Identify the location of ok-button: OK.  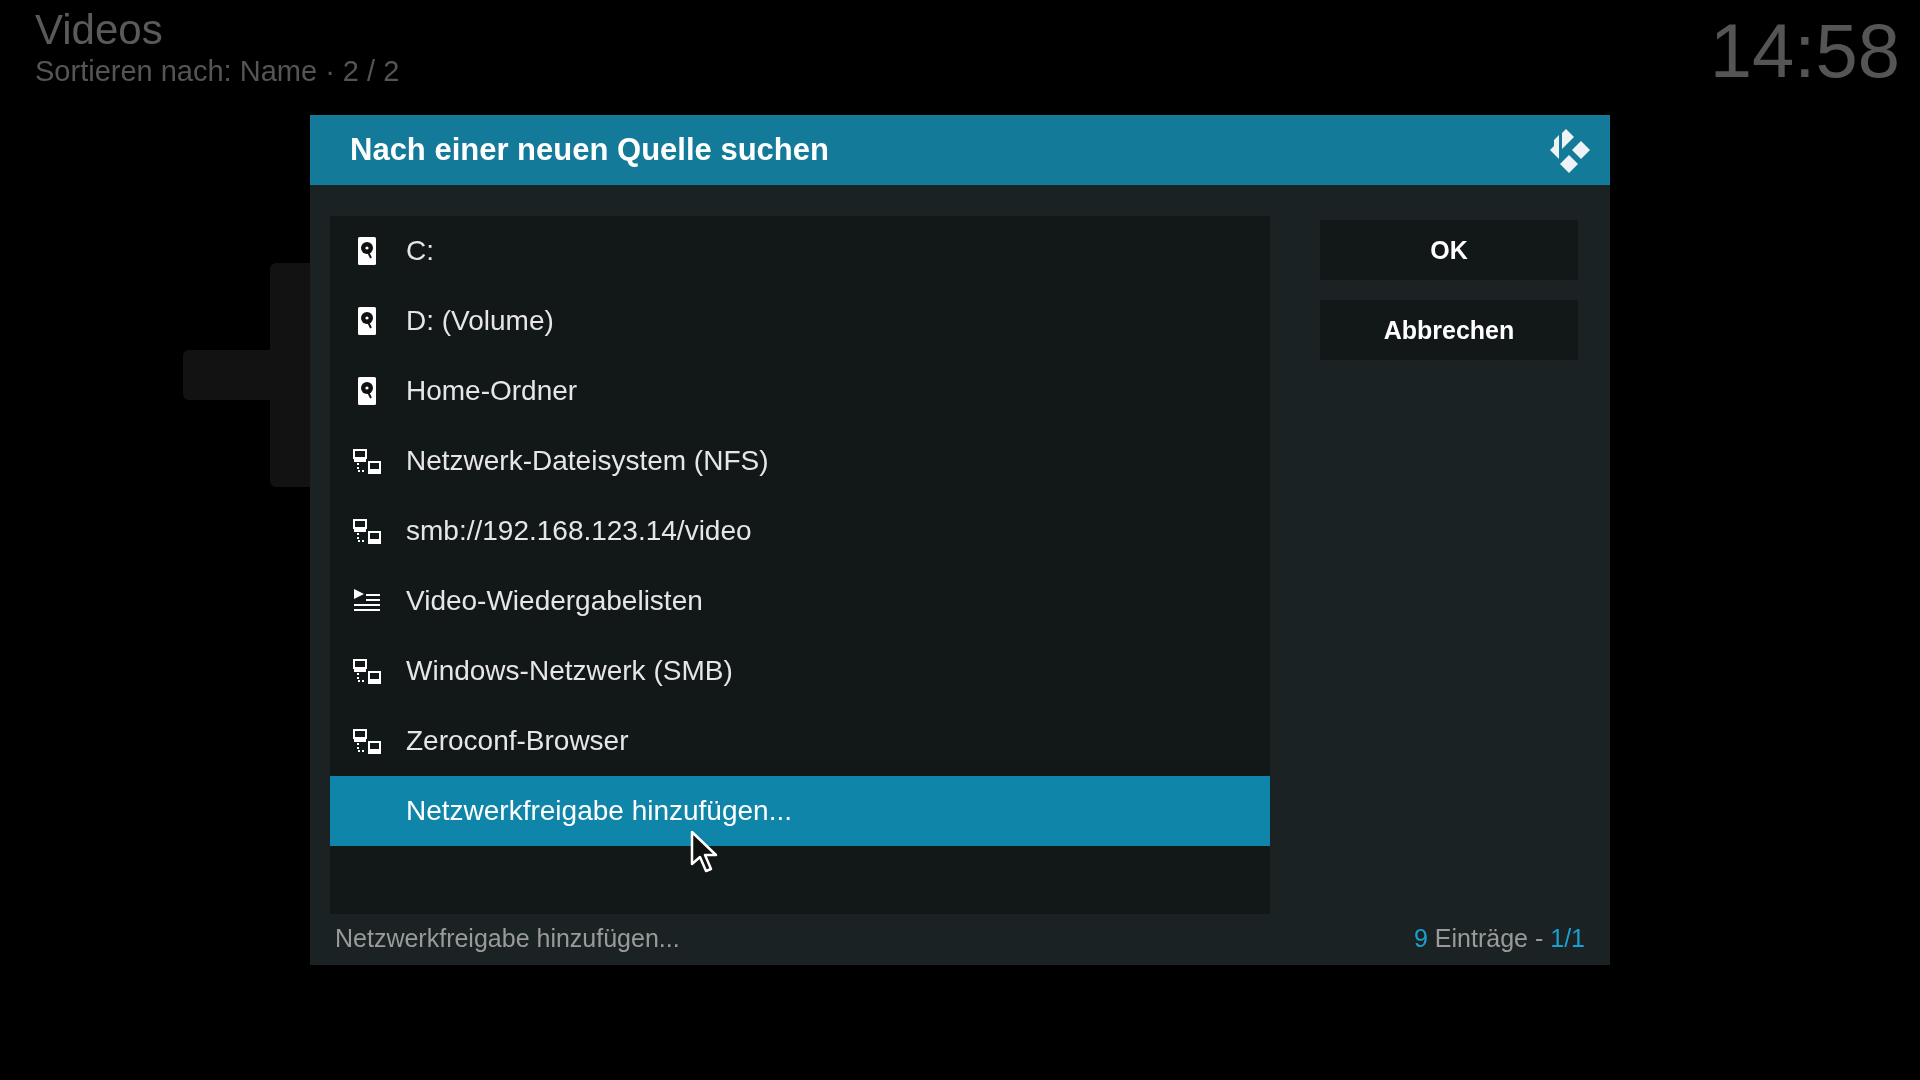
(1449, 250).